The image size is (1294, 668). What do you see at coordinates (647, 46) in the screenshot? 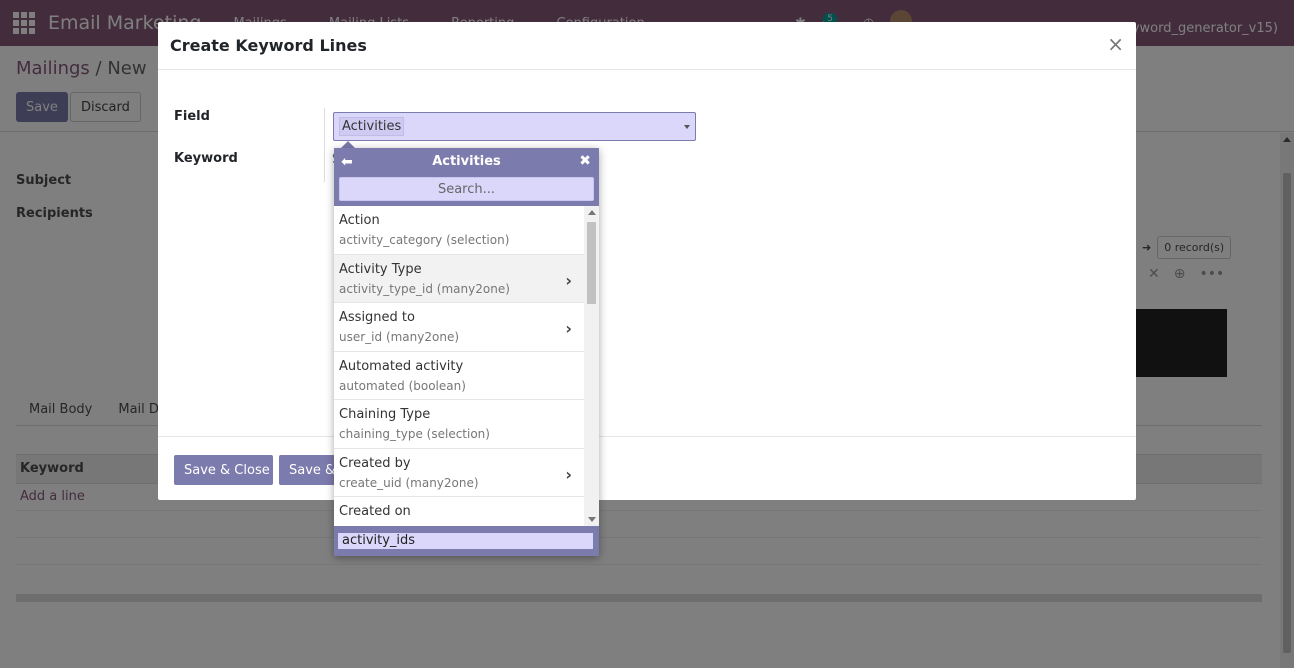
I see `modal-header: Create Keyword Lines ×` at bounding box center [647, 46].